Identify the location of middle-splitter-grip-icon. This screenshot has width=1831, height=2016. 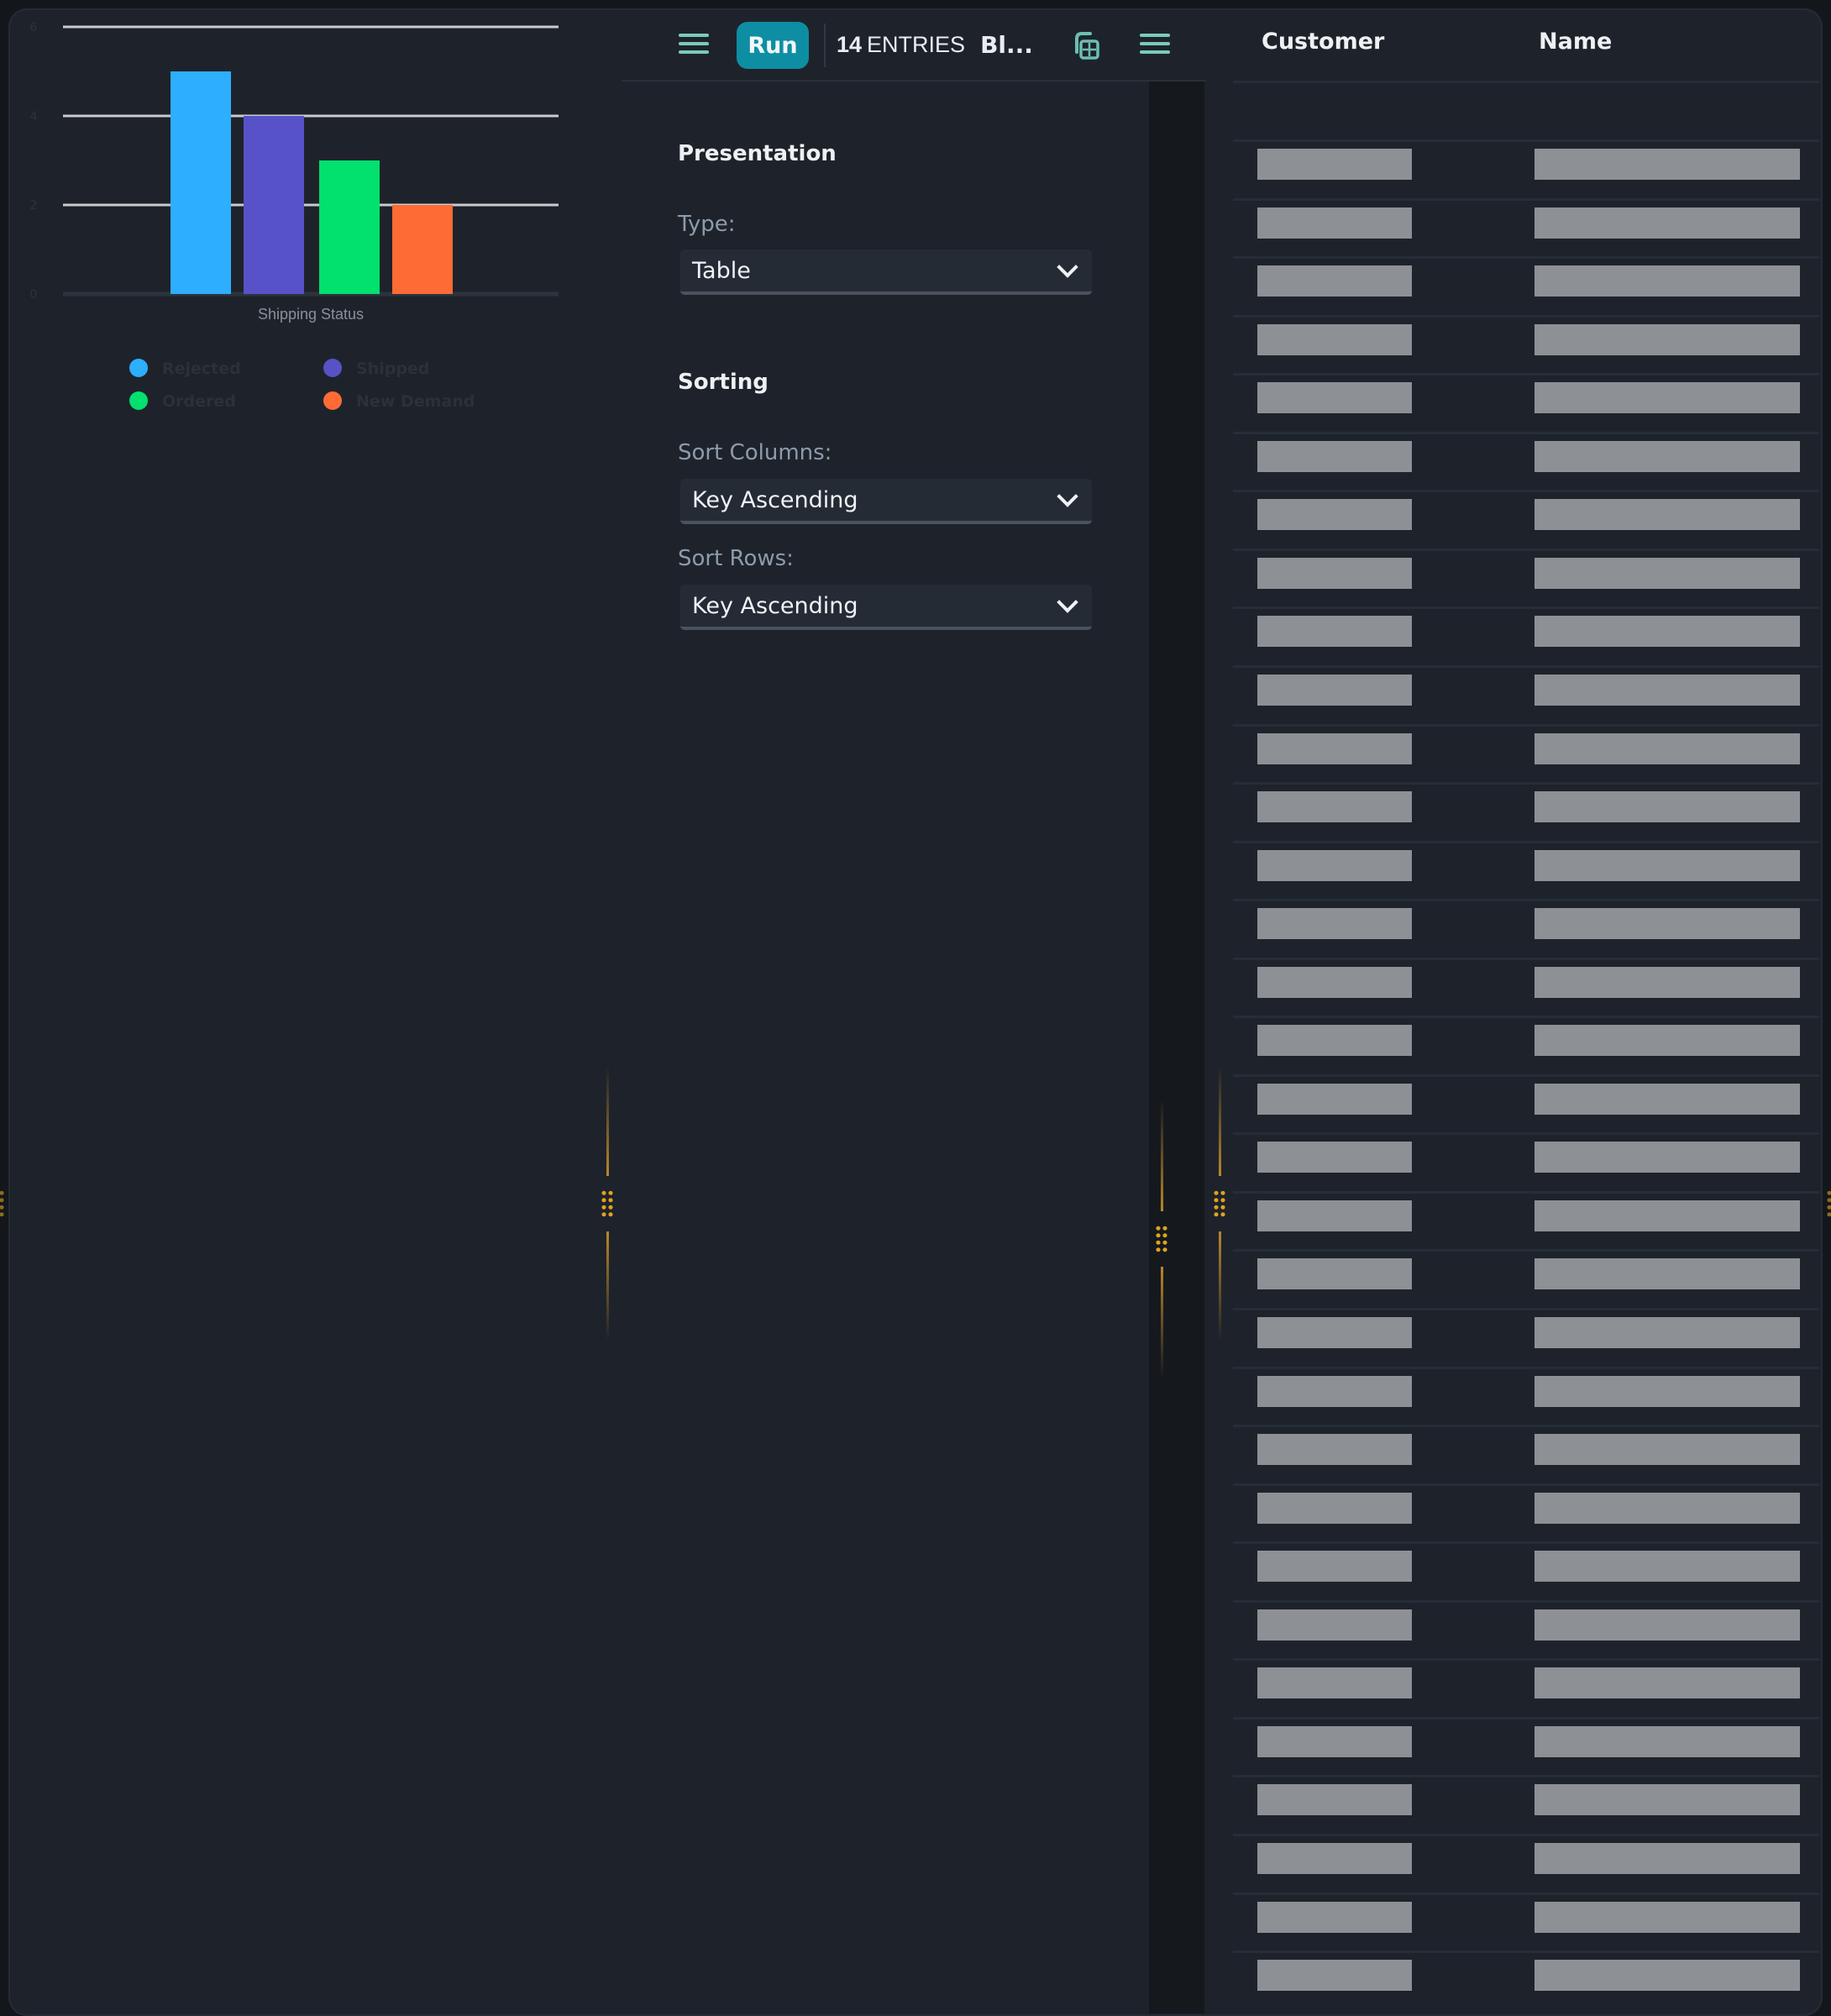
(1161, 1239).